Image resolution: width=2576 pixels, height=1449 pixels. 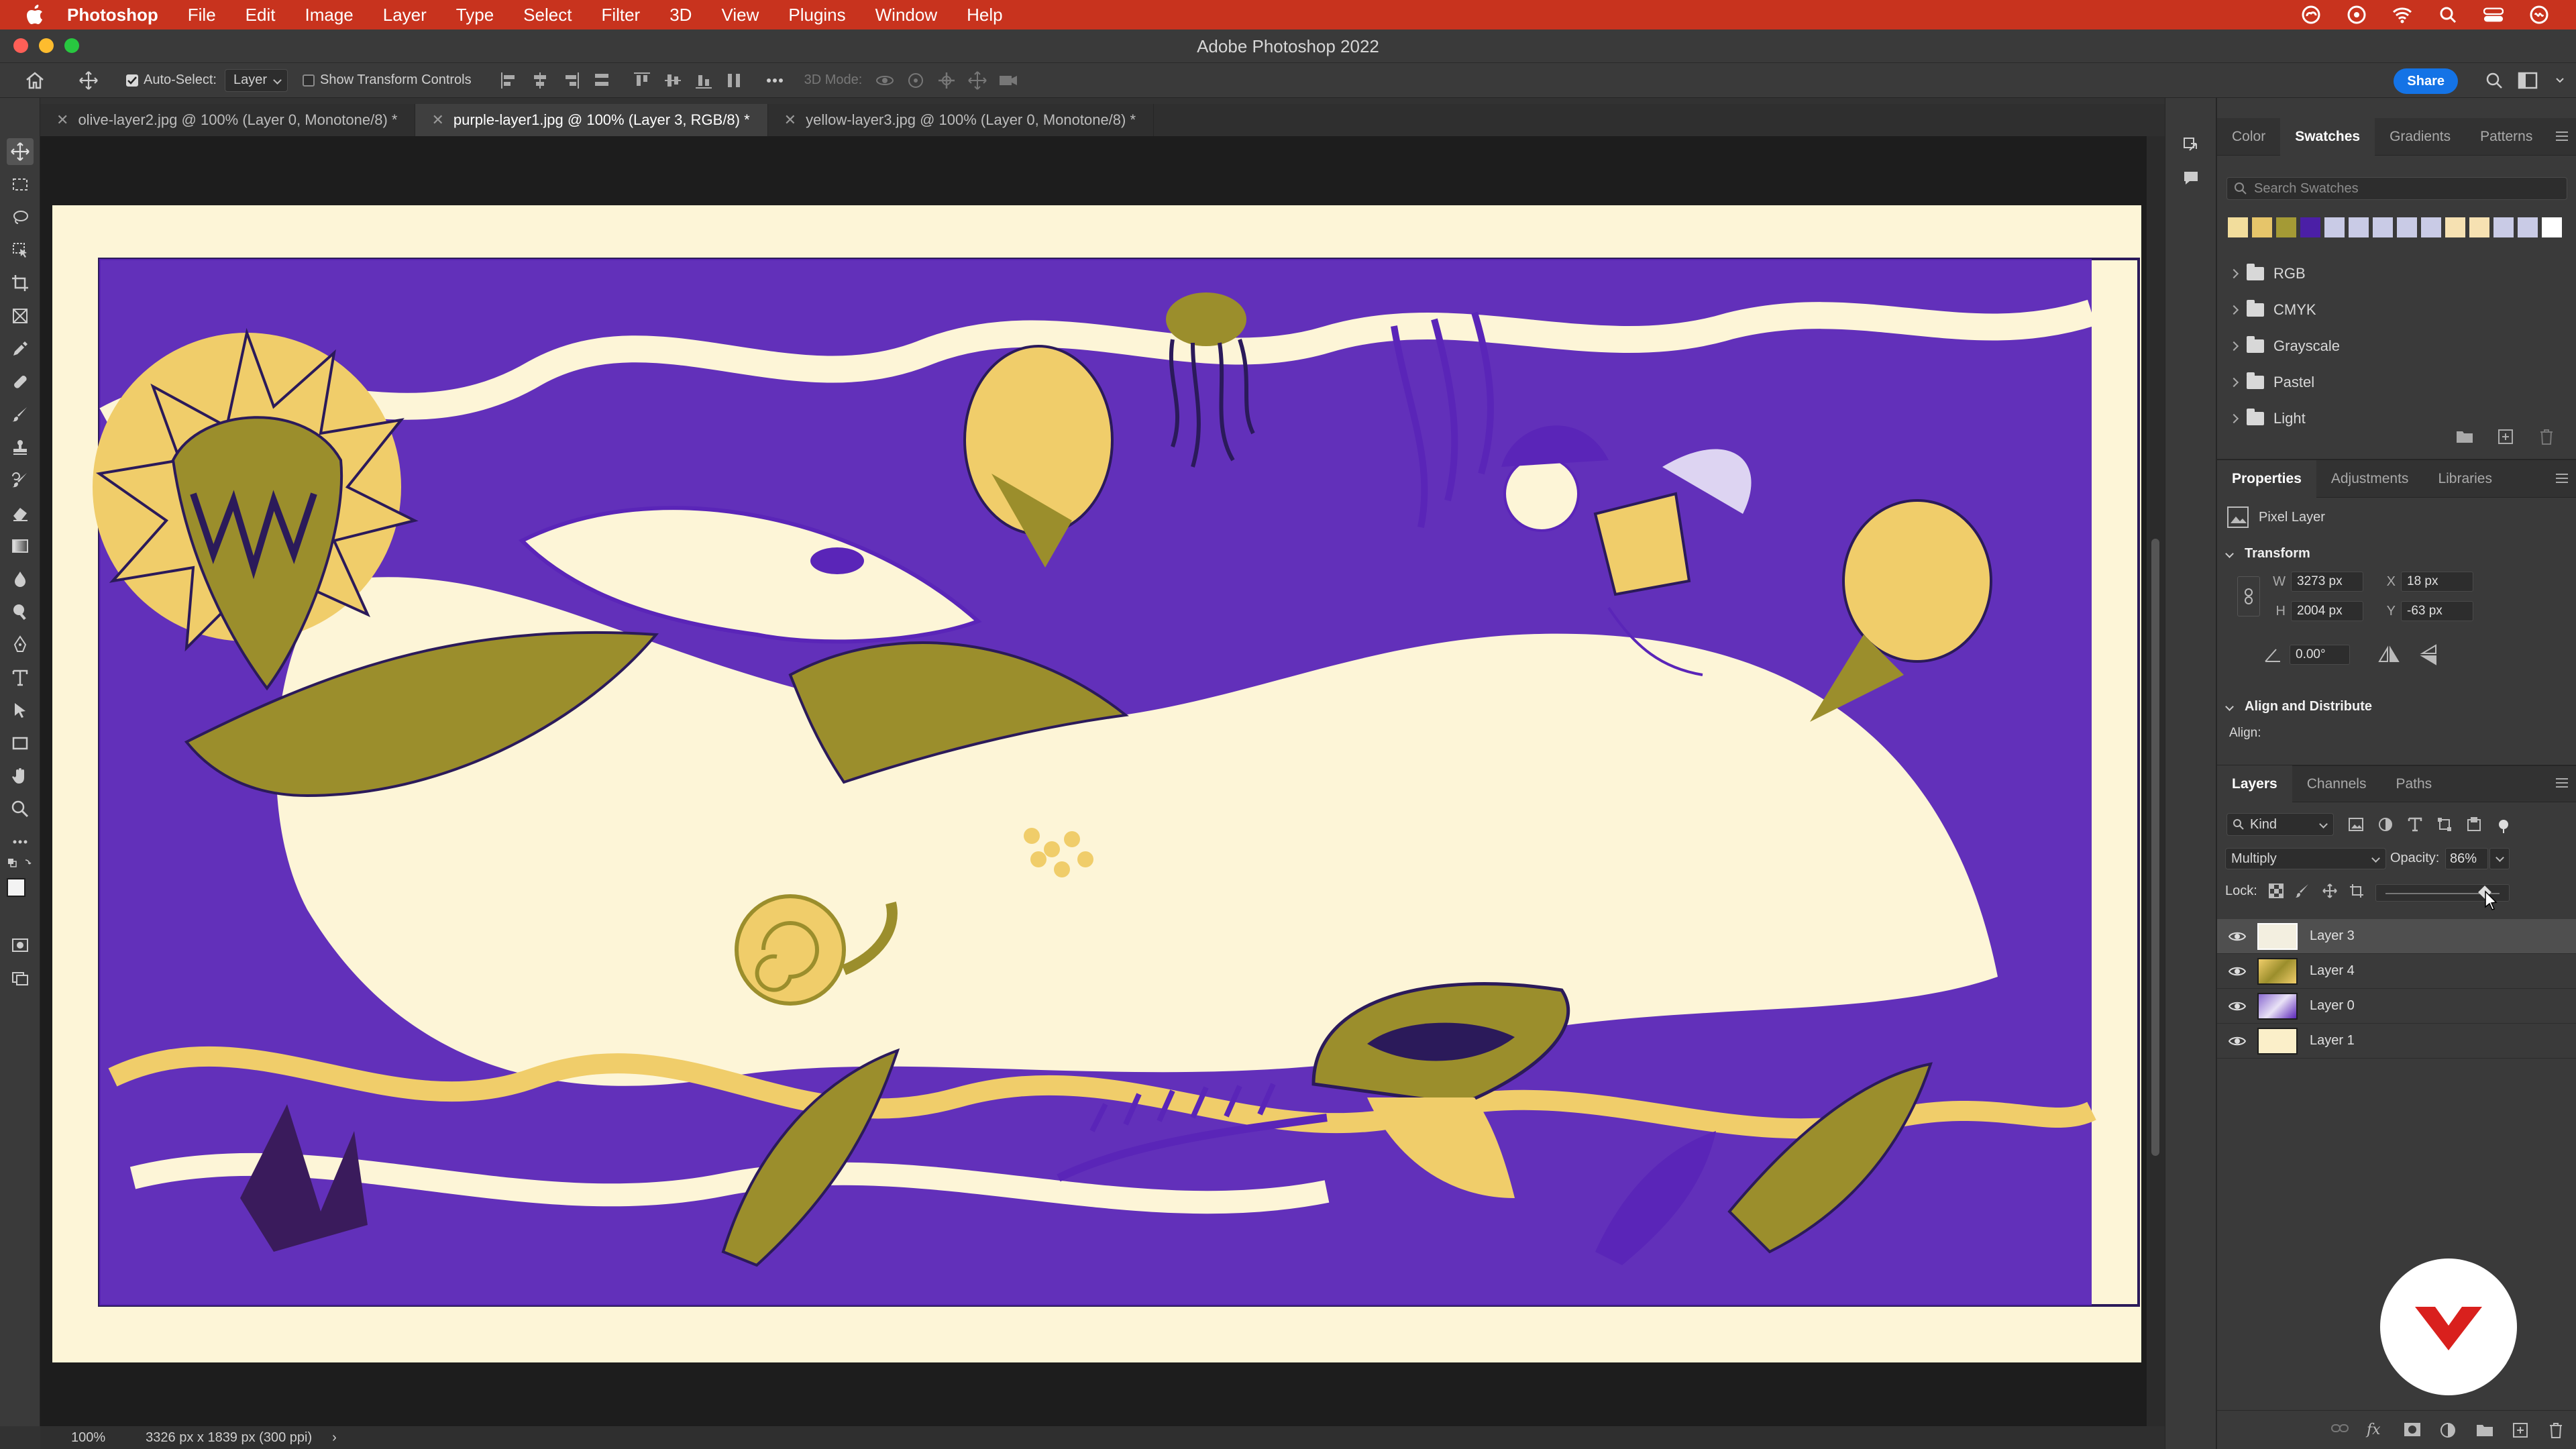 What do you see at coordinates (2521, 1430) in the screenshot?
I see `new-layer-icon` at bounding box center [2521, 1430].